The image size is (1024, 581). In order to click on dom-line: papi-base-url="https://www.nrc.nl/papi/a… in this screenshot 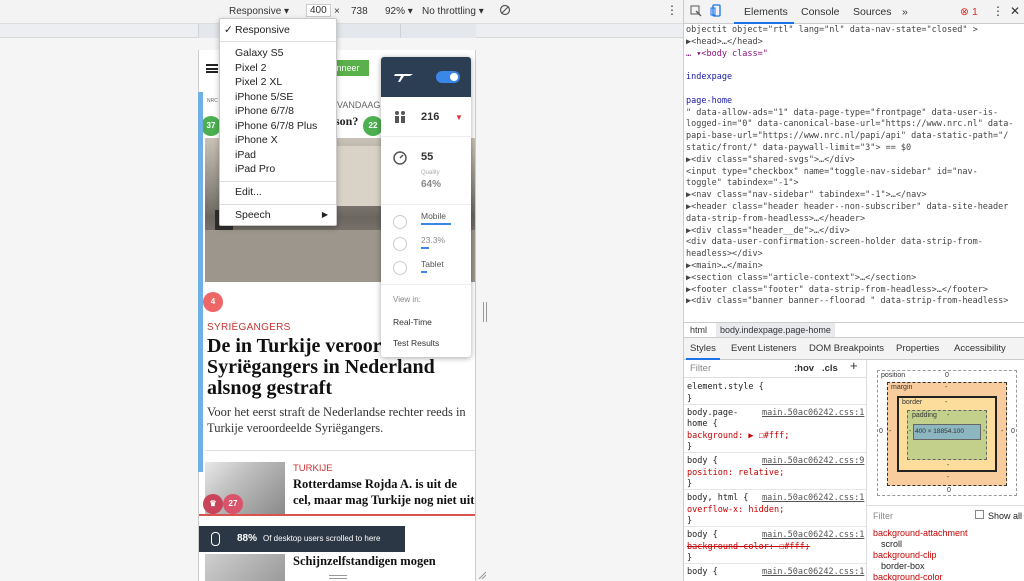, I will do `click(847, 137)`.